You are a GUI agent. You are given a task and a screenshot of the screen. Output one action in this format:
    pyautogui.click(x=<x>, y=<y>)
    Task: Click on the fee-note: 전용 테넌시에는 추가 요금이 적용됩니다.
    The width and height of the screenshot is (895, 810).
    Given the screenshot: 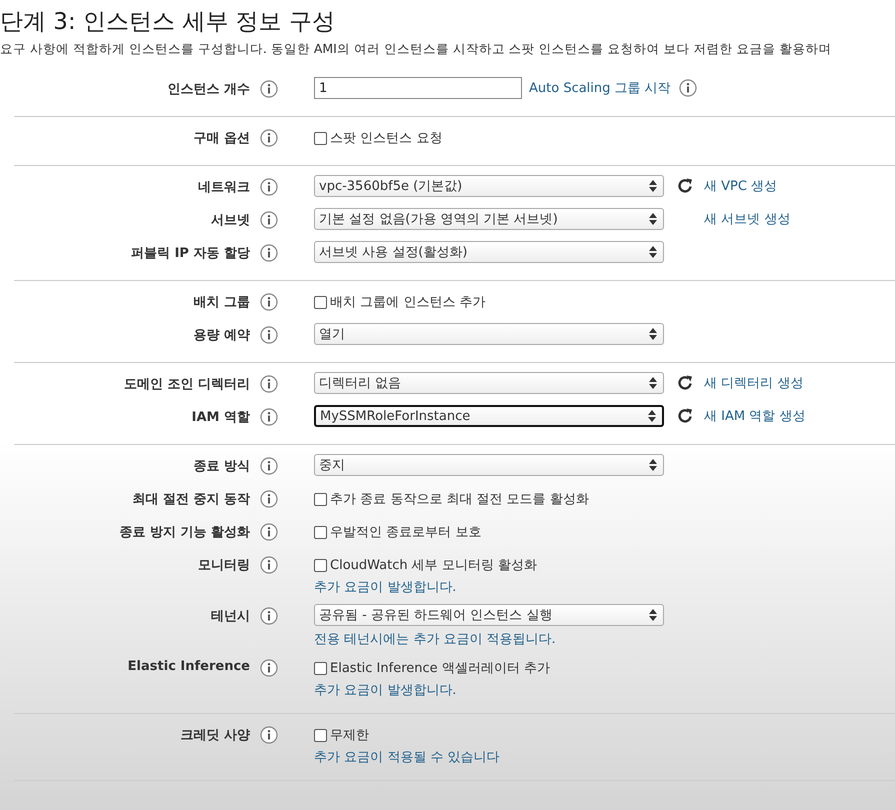 What is the action you would take?
    pyautogui.click(x=435, y=639)
    